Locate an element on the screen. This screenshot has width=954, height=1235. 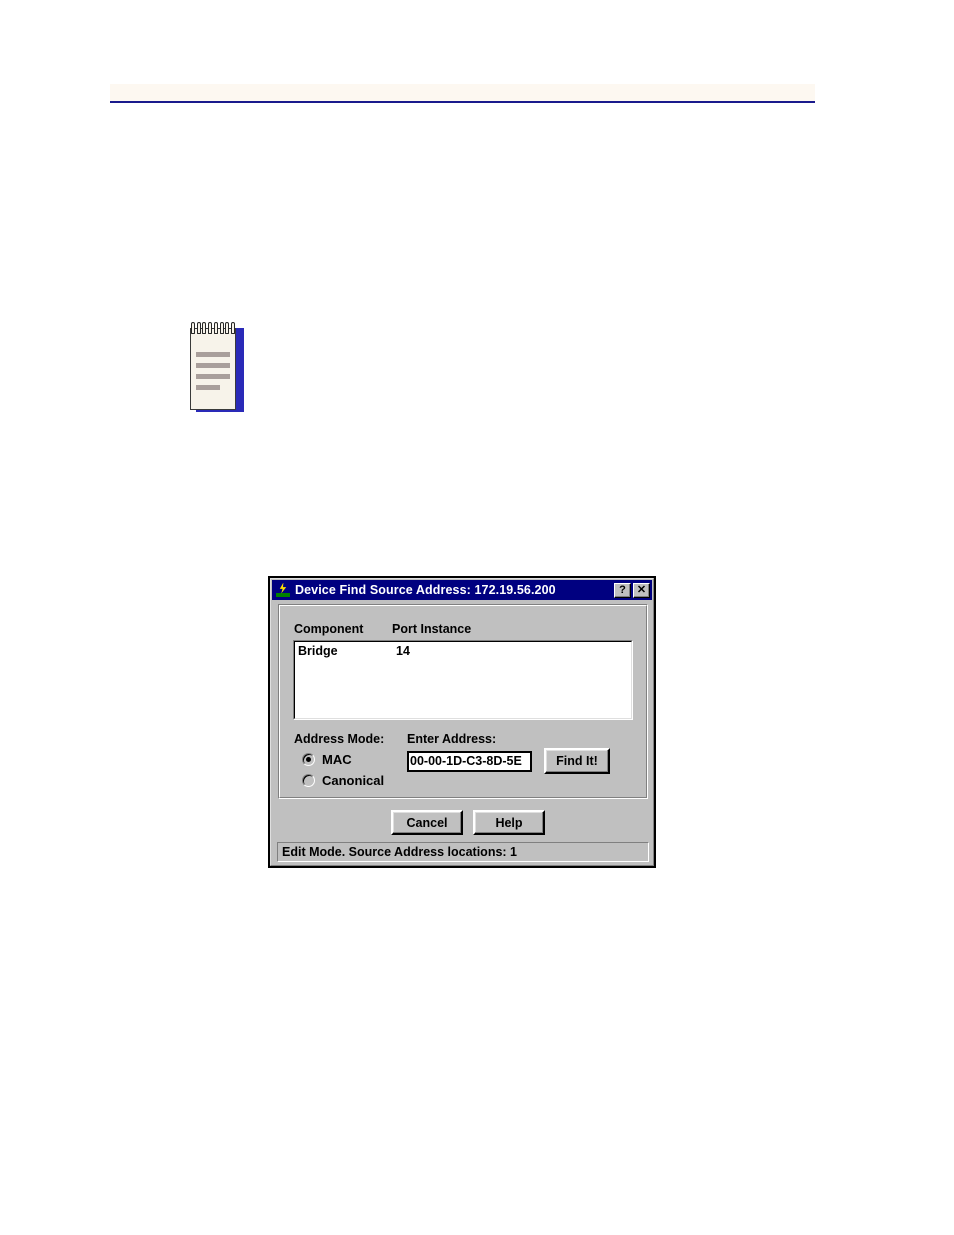
radio-address-mode-canonical: Canonical is located at coordinates (343, 780).